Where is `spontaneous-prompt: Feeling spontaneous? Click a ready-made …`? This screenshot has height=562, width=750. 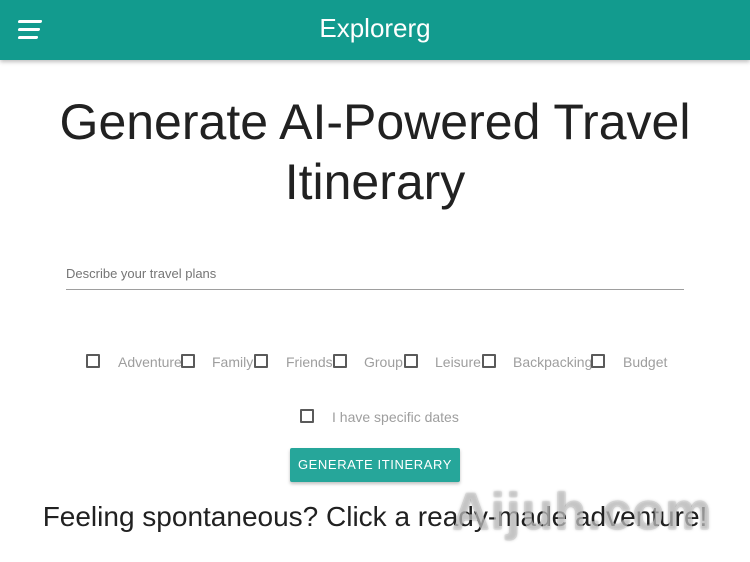 spontaneous-prompt: Feeling spontaneous? Click a ready-made … is located at coordinates (375, 516).